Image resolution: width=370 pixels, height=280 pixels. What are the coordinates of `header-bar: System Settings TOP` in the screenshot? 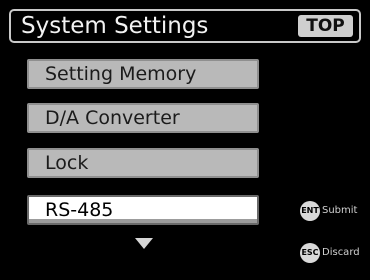 It's located at (185, 26).